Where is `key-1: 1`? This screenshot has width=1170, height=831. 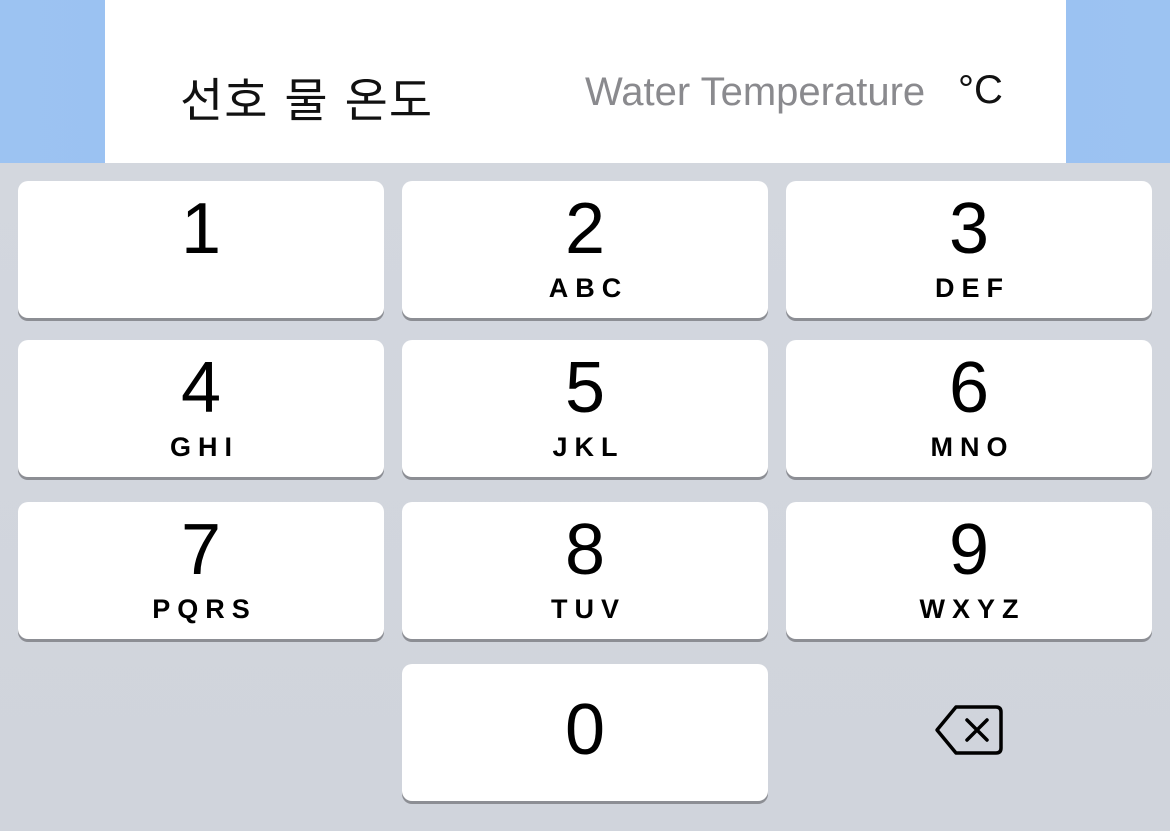
key-1: 1 is located at coordinates (201, 249).